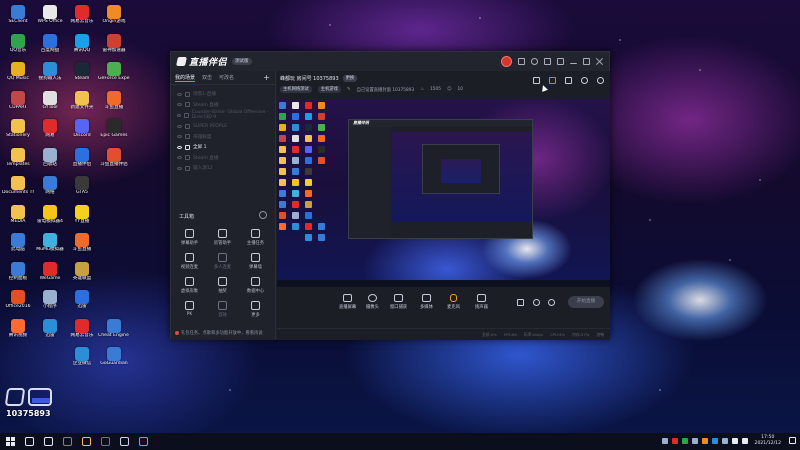  What do you see at coordinates (224, 147) in the screenshot?
I see `scene-item: 全屏 1` at bounding box center [224, 147].